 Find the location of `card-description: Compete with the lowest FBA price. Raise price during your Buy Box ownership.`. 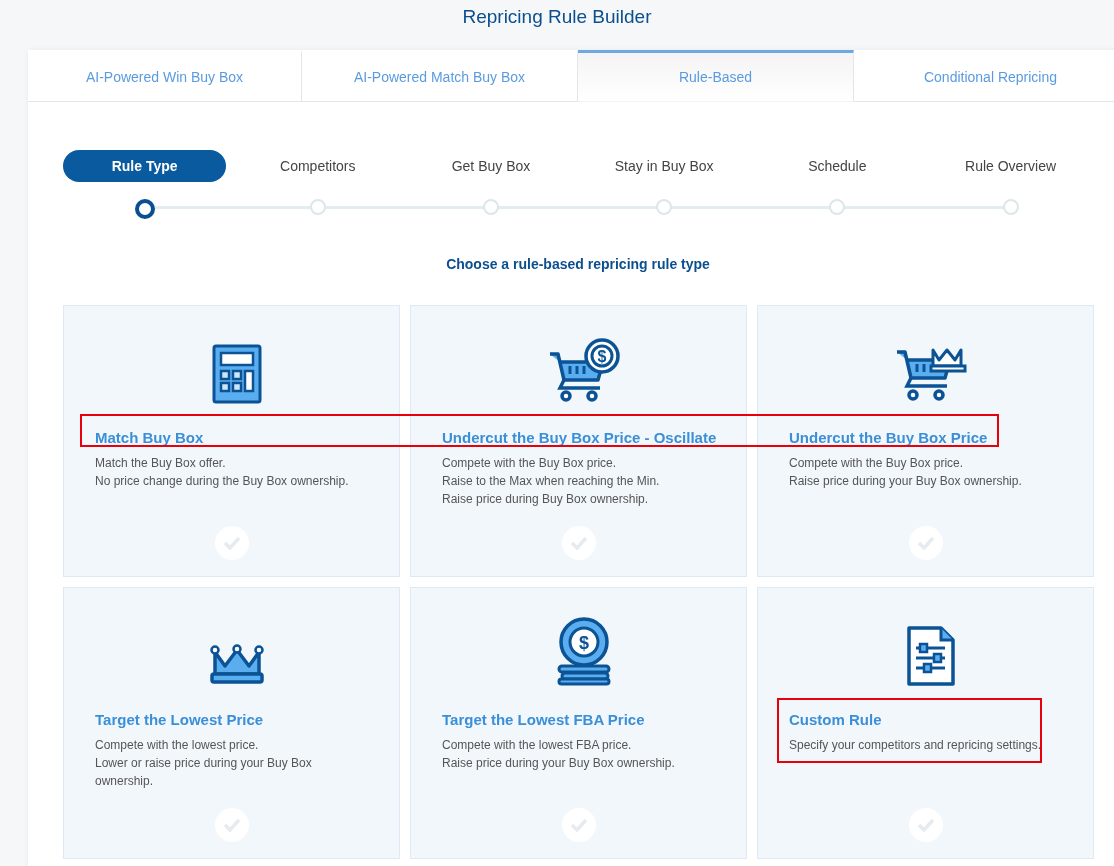

card-description: Compete with the lowest FBA price. Raise price during your Buy Box ownership. is located at coordinates (559, 754).